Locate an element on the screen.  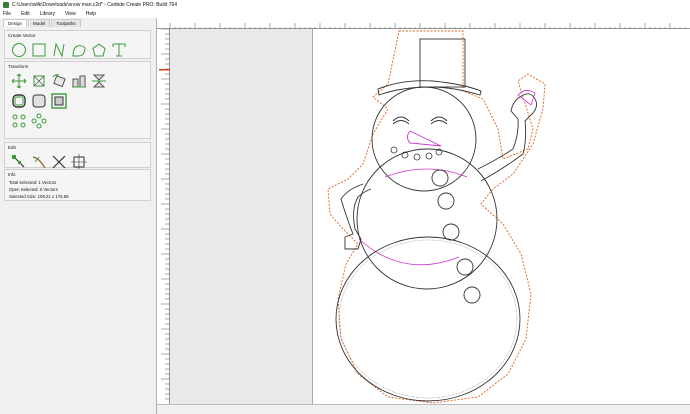
curve-icon is located at coordinates (79, 50).